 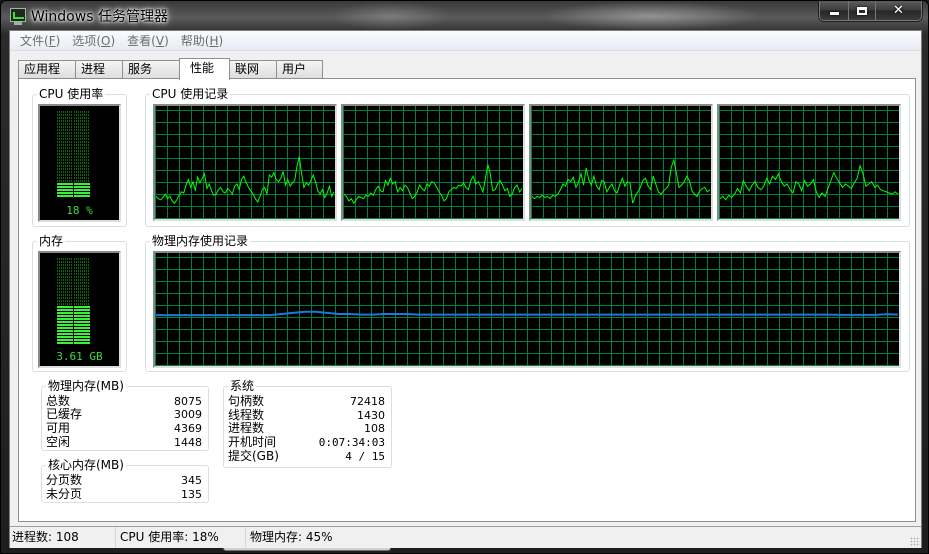 I want to click on memory-history-title: 物理内存使用记录, so click(x=200, y=241).